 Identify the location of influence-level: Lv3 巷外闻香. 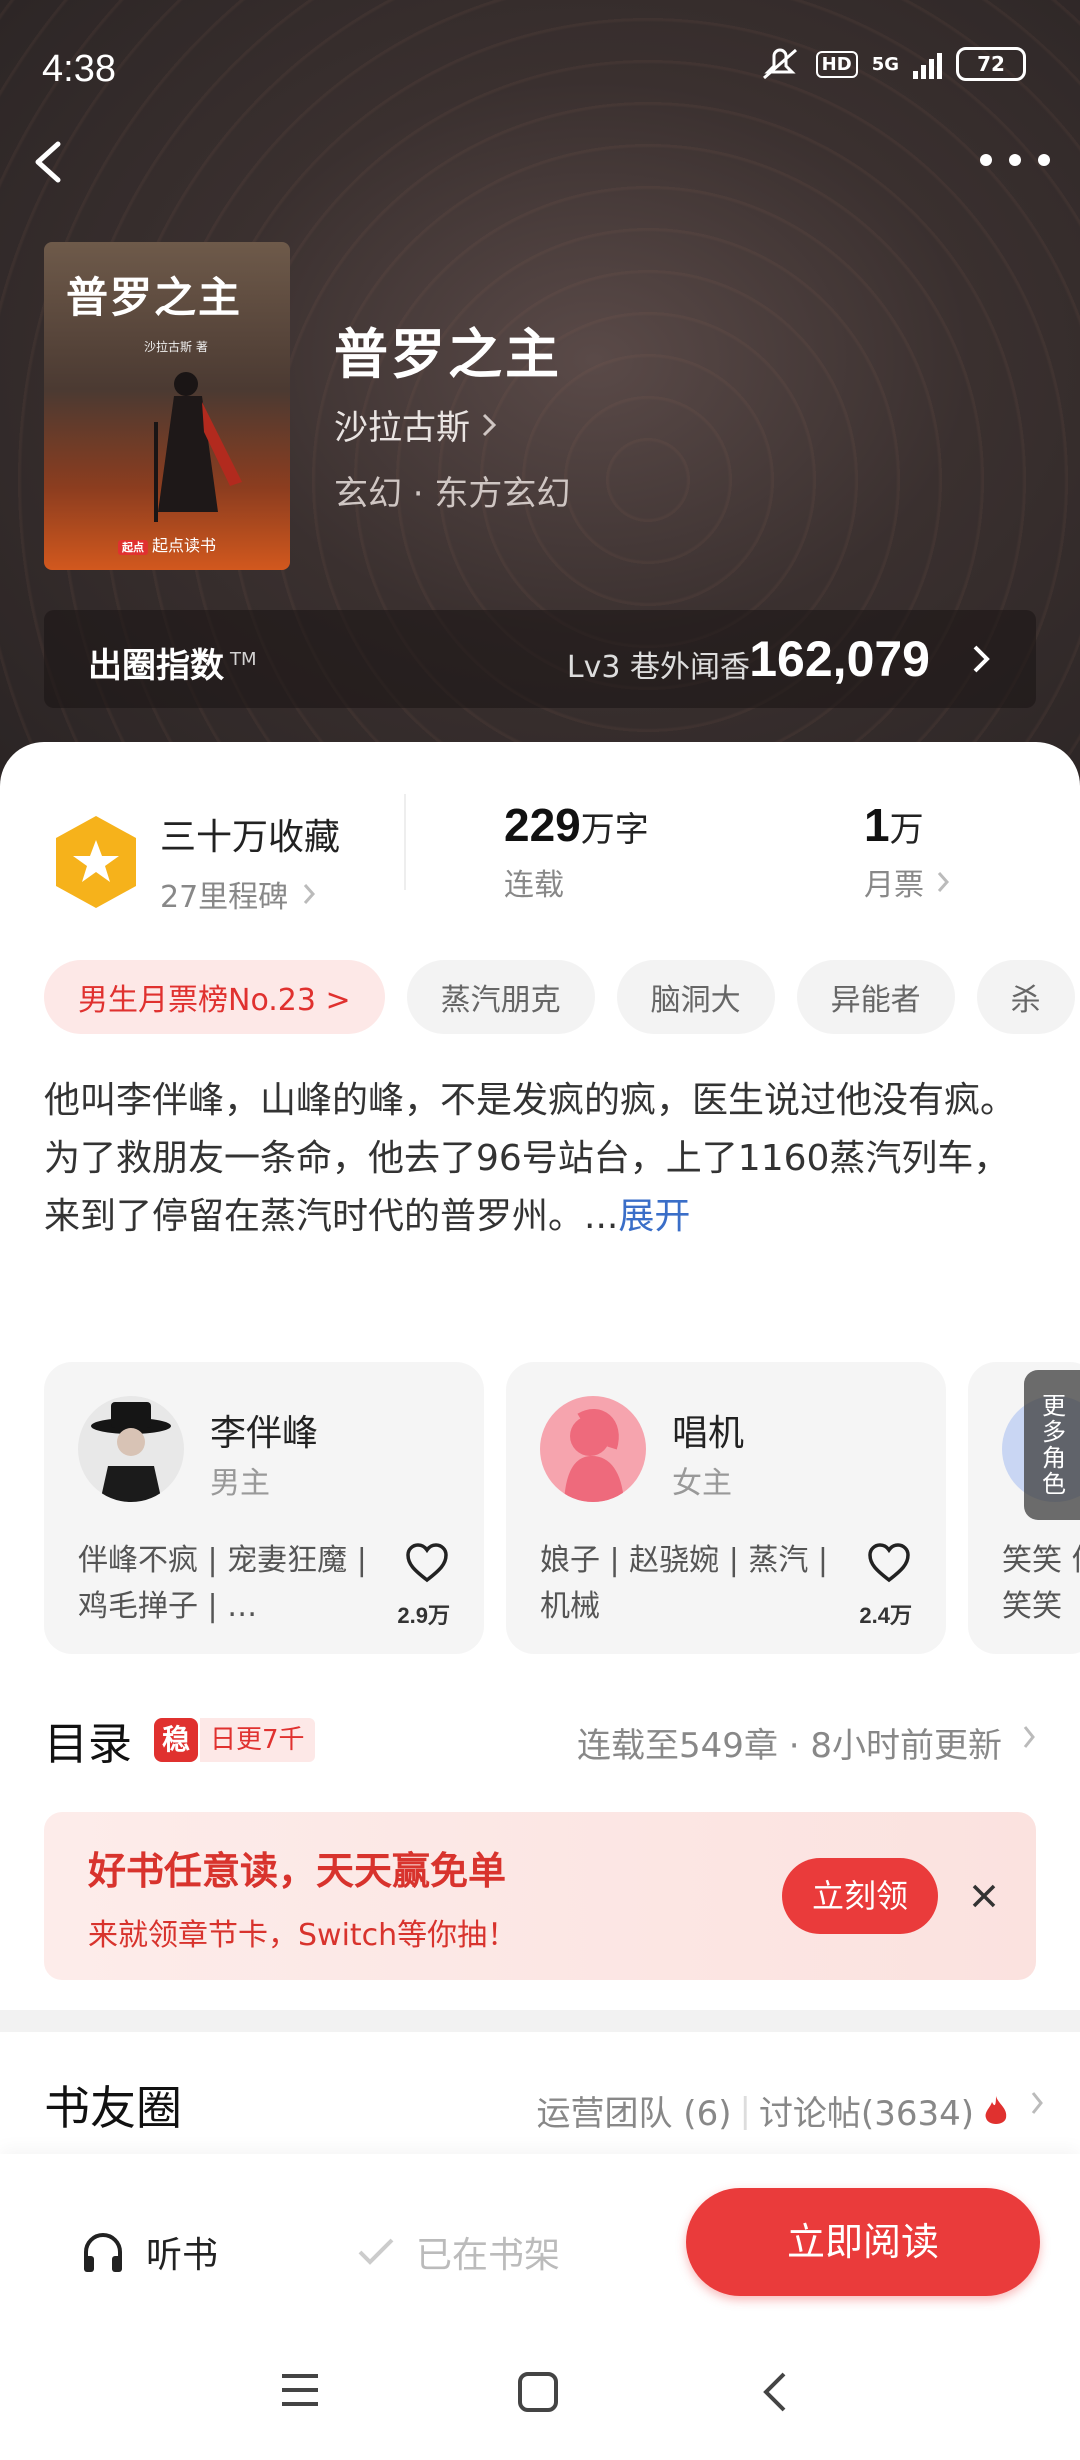
(658, 667).